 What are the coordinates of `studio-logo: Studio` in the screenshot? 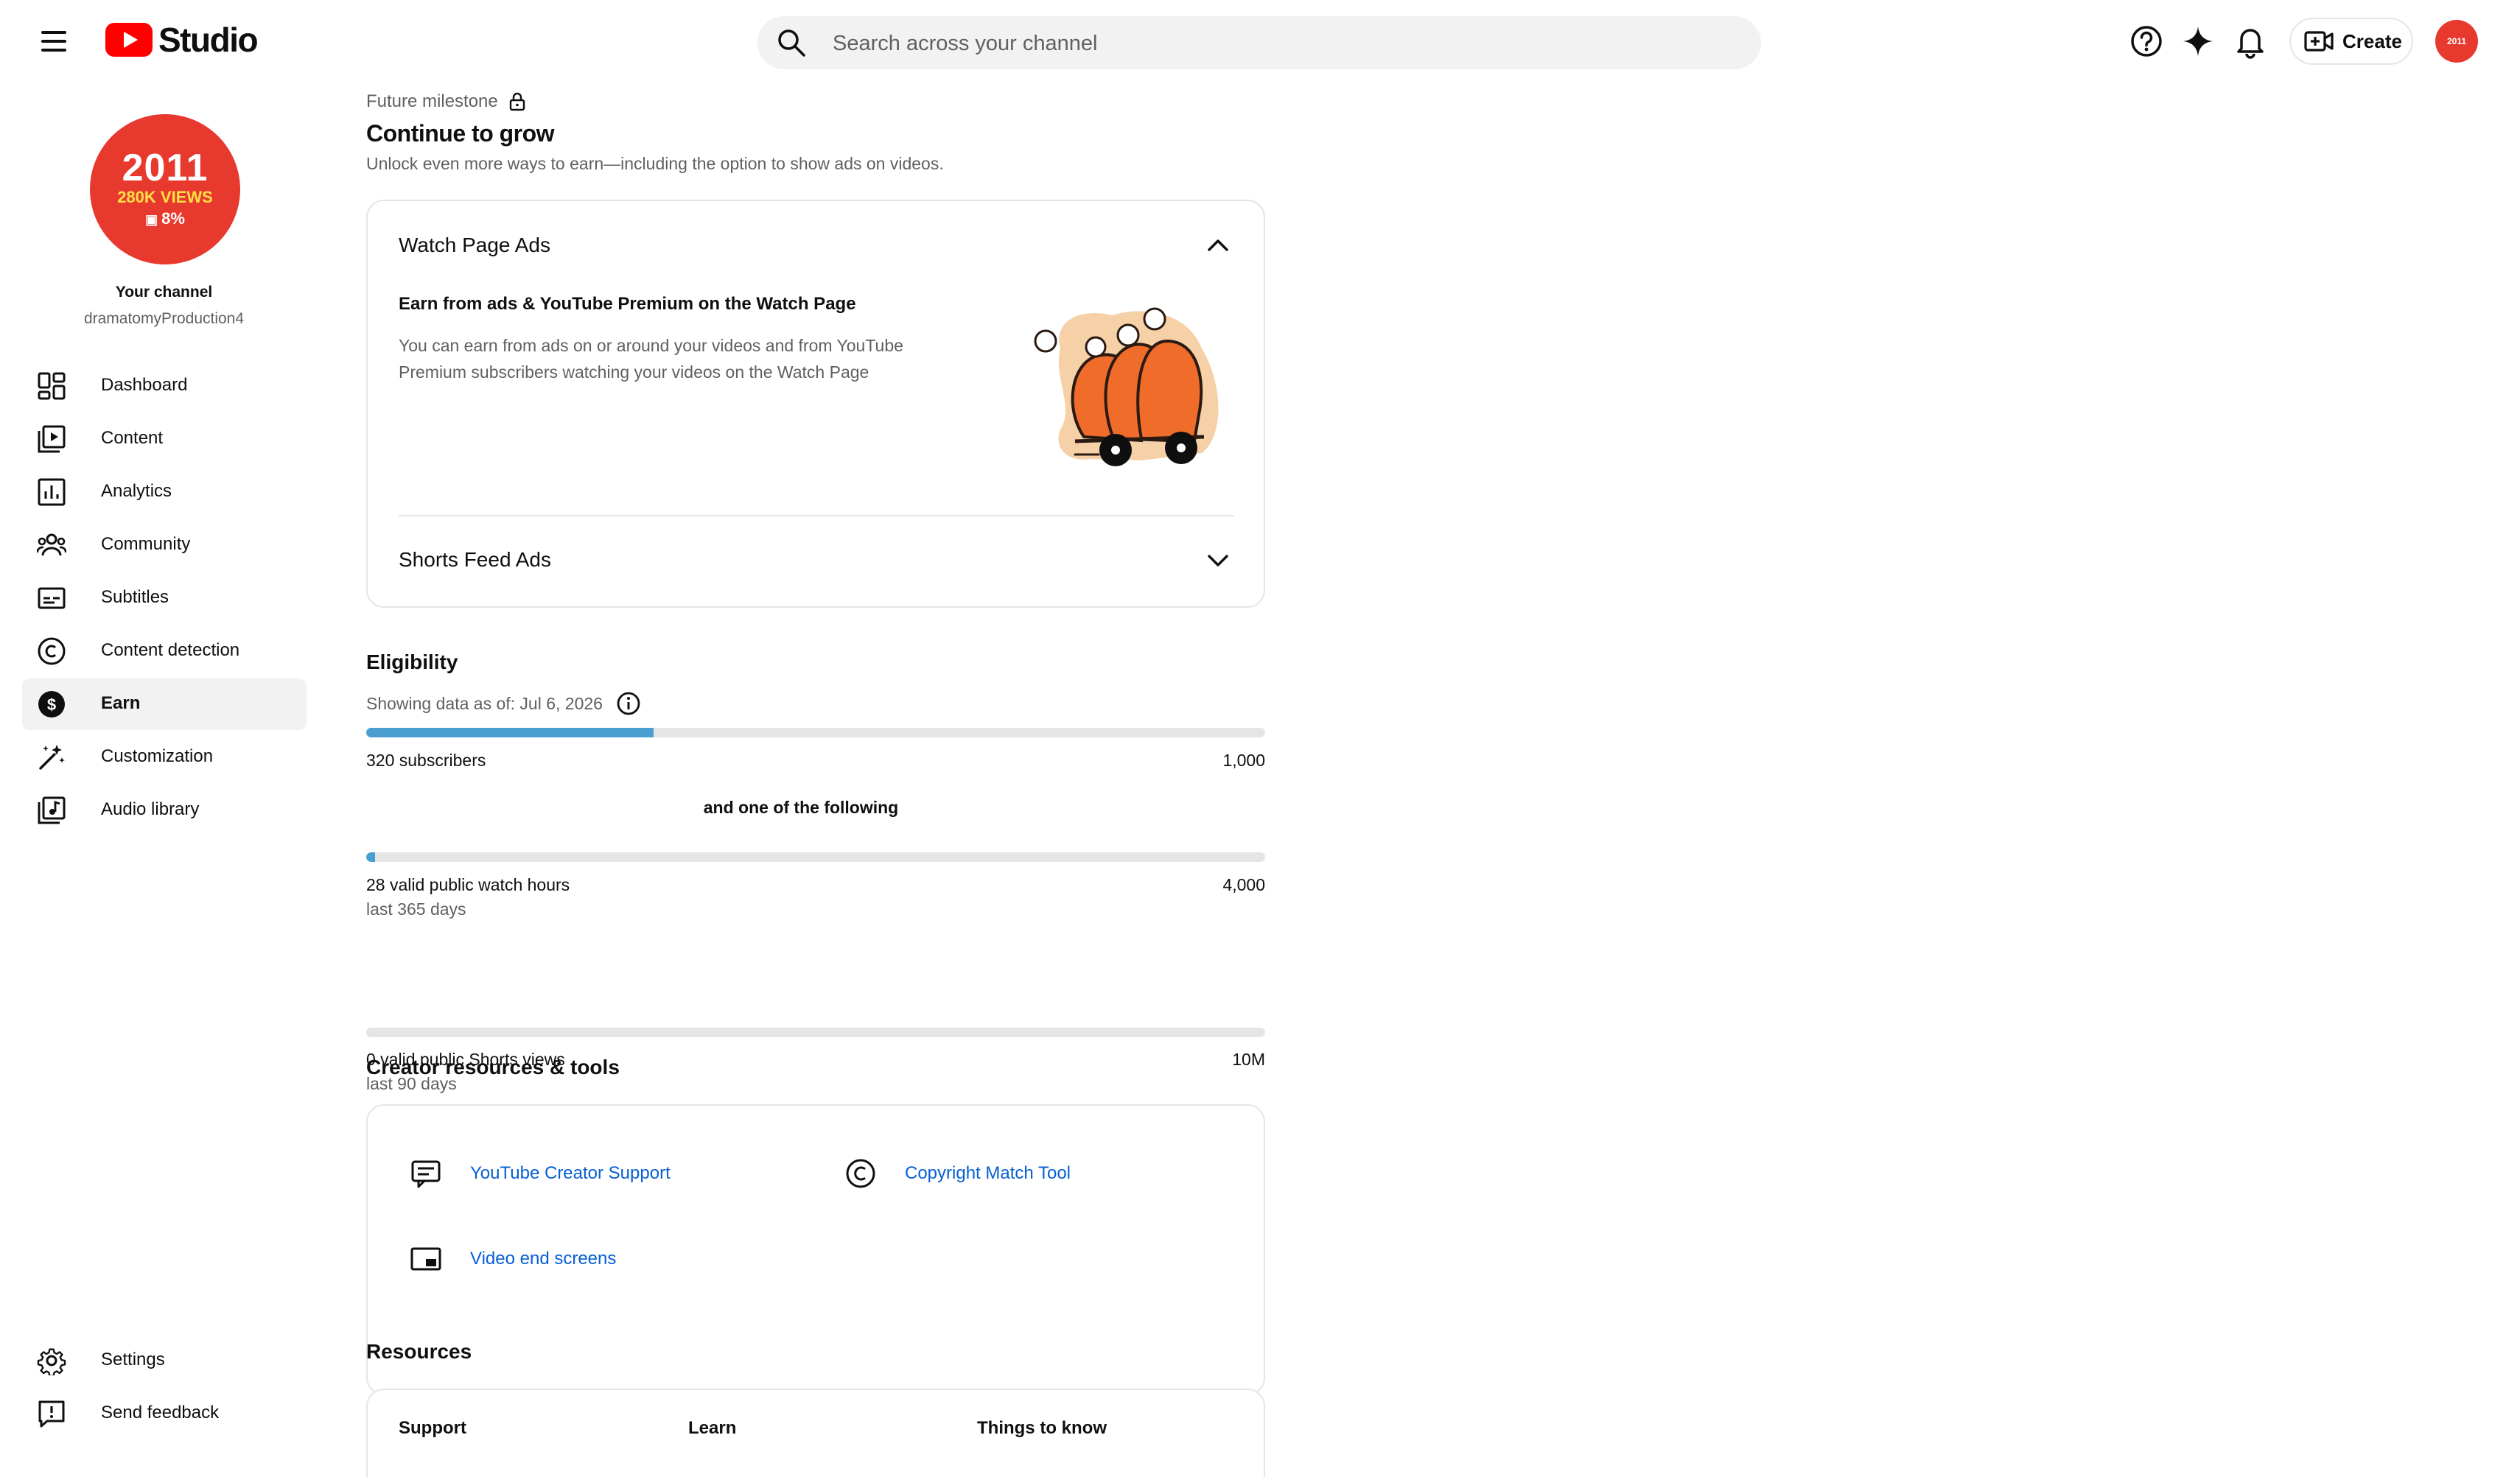 It's located at (182, 40).